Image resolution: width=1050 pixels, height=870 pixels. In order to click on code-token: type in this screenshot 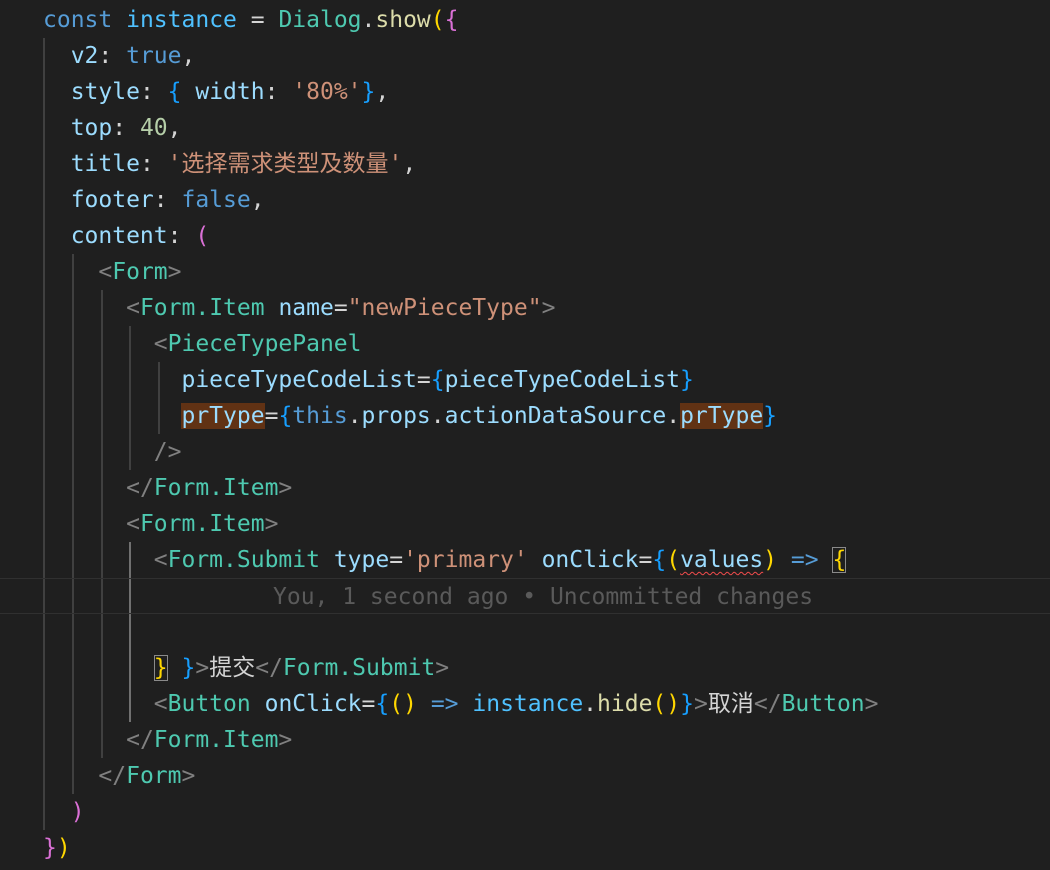, I will do `click(361, 560)`.